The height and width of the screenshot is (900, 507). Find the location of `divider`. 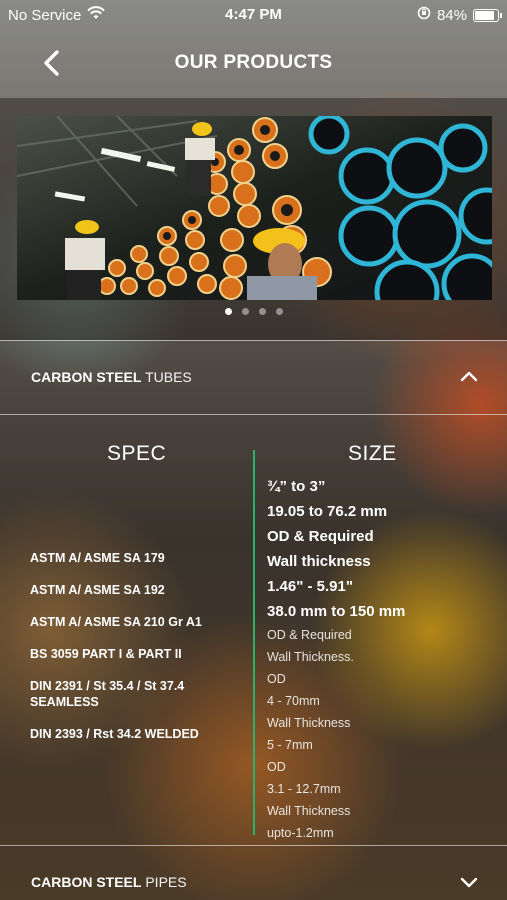

divider is located at coordinates (253, 414).